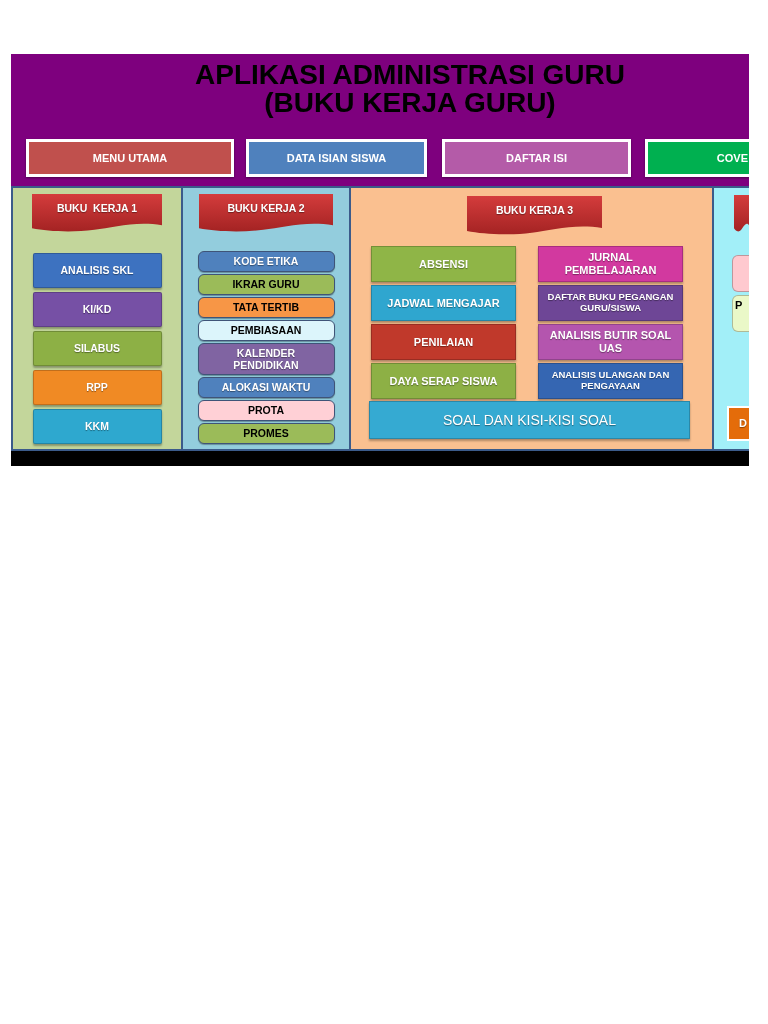  What do you see at coordinates (97, 348) in the screenshot?
I see `menu-button: SILABUS` at bounding box center [97, 348].